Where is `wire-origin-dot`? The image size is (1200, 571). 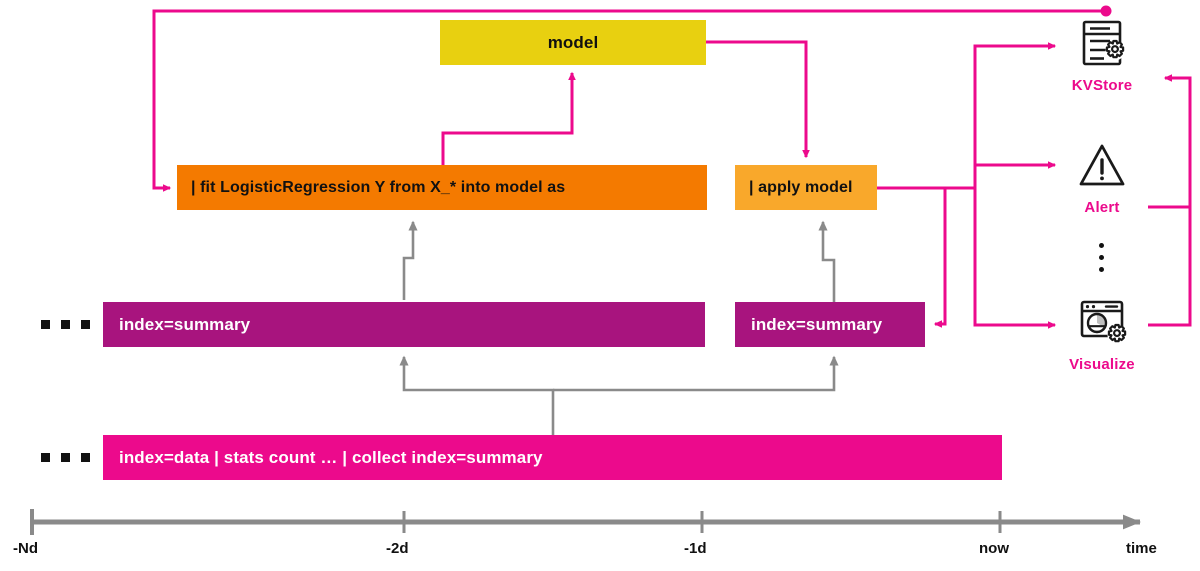 wire-origin-dot is located at coordinates (1106, 11).